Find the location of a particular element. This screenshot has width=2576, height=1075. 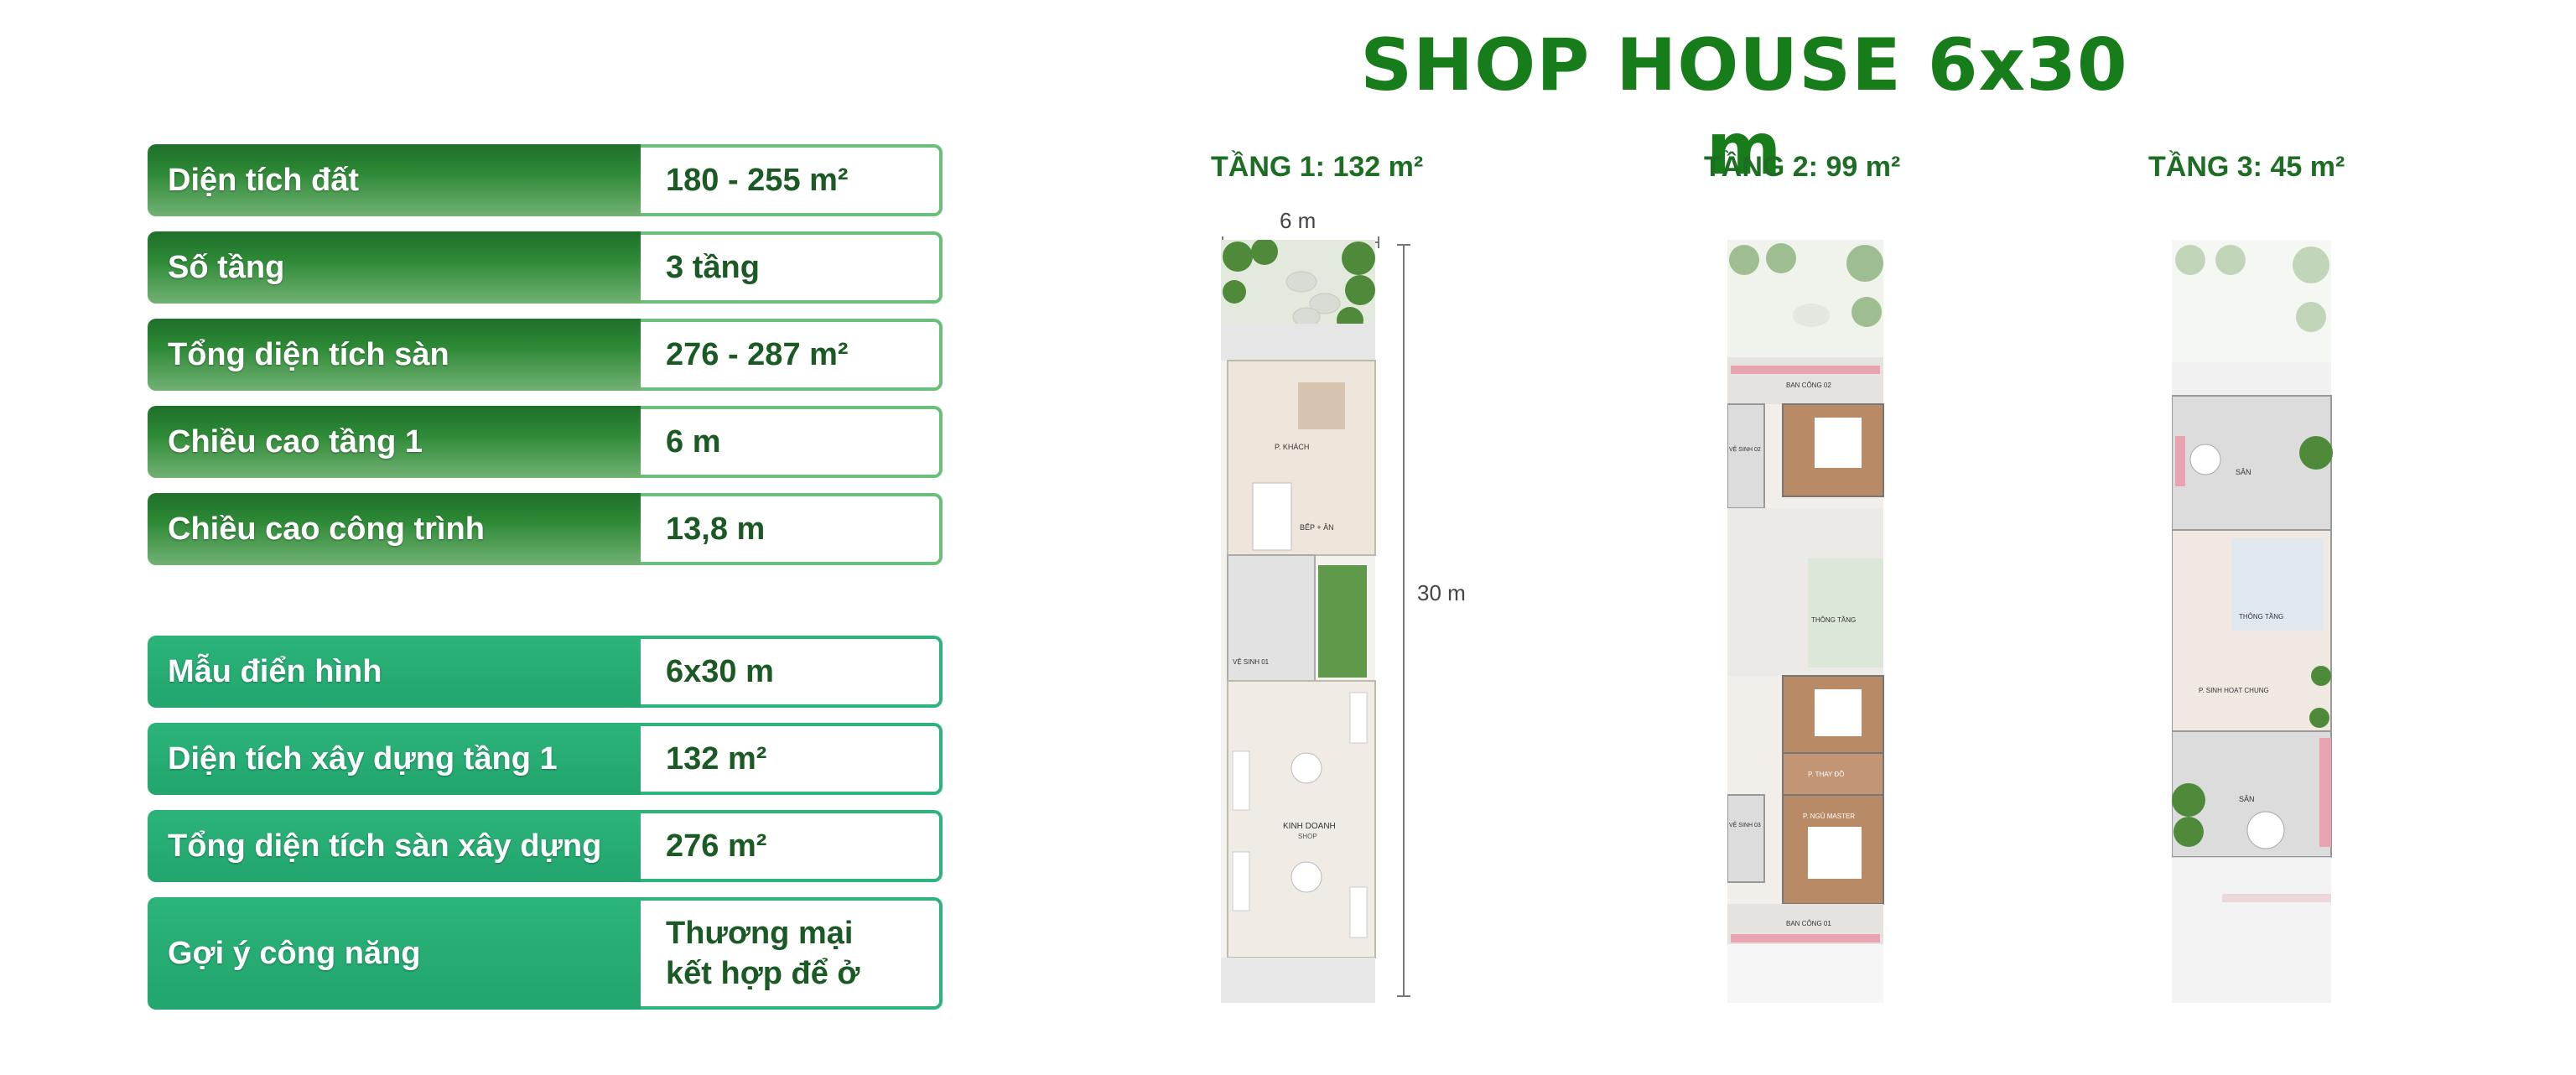

spec-label: Diện tích xây dựng tầng 1 is located at coordinates (394, 759).